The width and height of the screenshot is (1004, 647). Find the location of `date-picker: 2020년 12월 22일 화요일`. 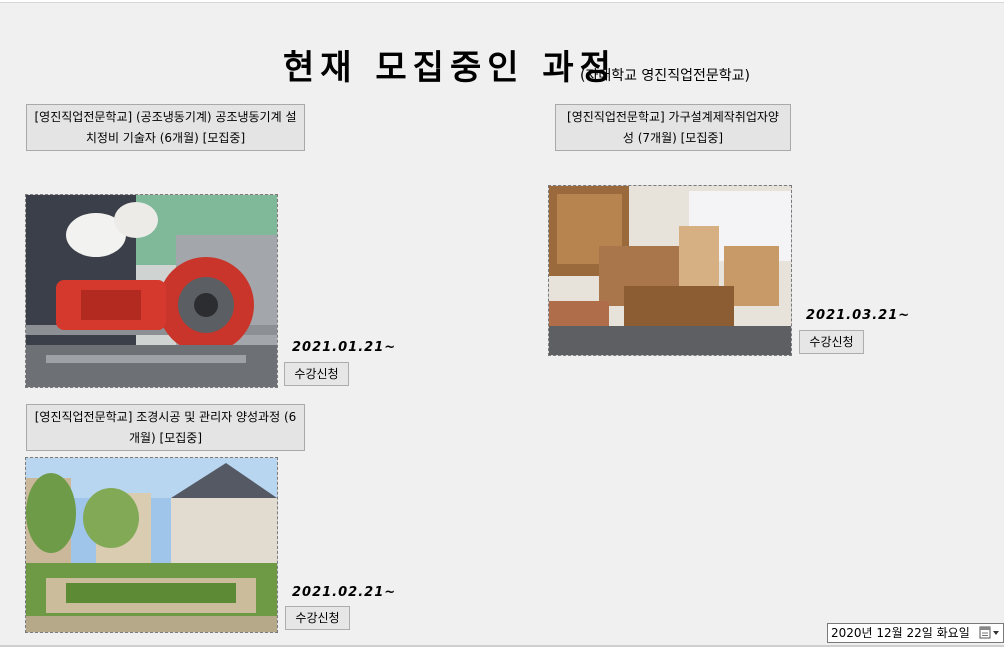

date-picker: 2020년 12월 22일 화요일 is located at coordinates (915, 633).